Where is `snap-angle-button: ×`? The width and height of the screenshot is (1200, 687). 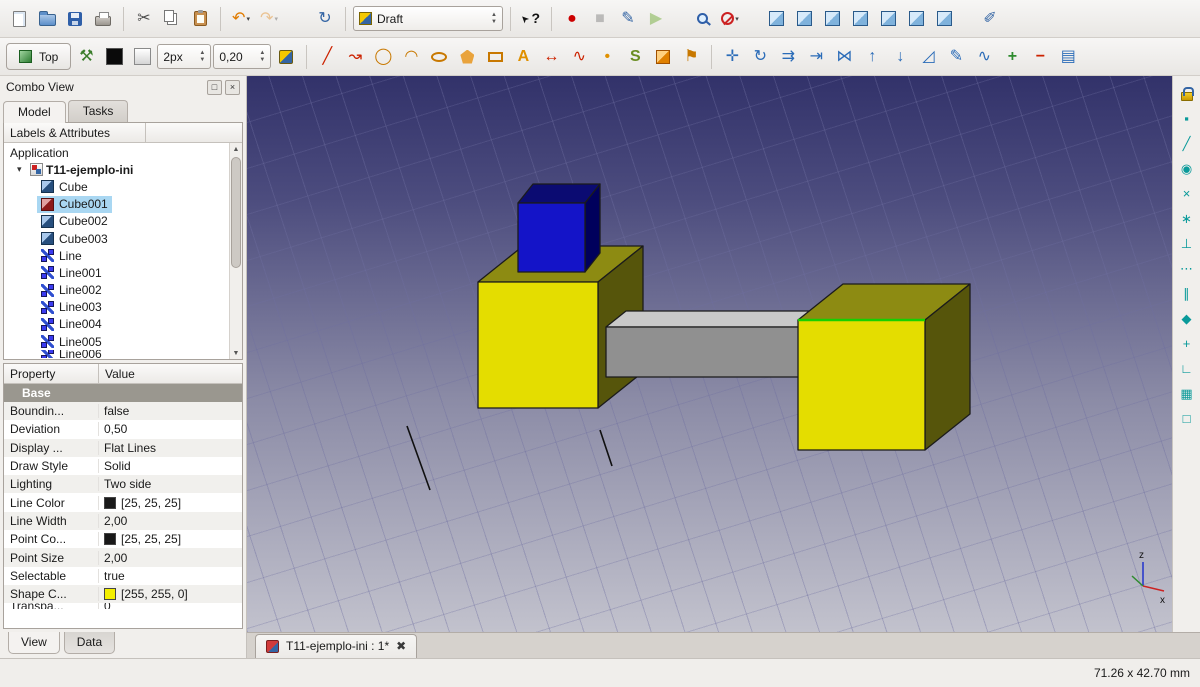
snap-angle-button: × is located at coordinates (1187, 193).